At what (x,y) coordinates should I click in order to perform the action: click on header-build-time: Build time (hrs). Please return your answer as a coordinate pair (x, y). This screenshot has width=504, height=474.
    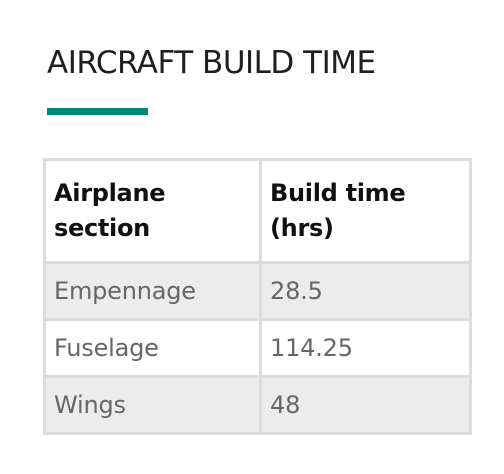
    Looking at the image, I should click on (365, 211).